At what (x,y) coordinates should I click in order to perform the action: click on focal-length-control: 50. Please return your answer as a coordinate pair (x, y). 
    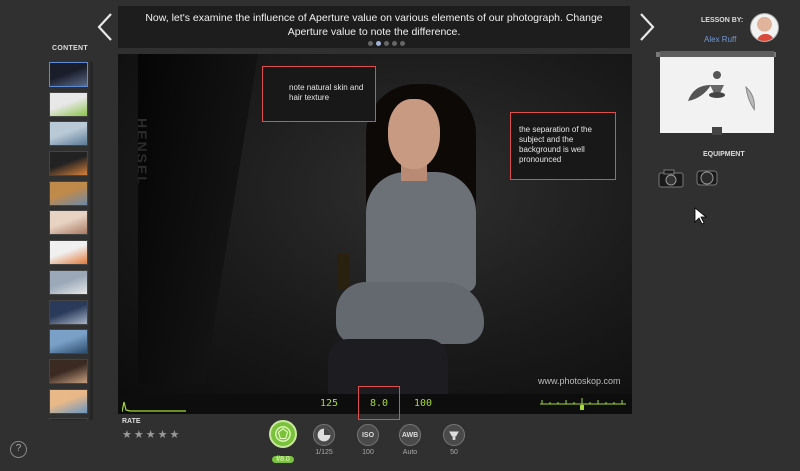
    Looking at the image, I should click on (454, 440).